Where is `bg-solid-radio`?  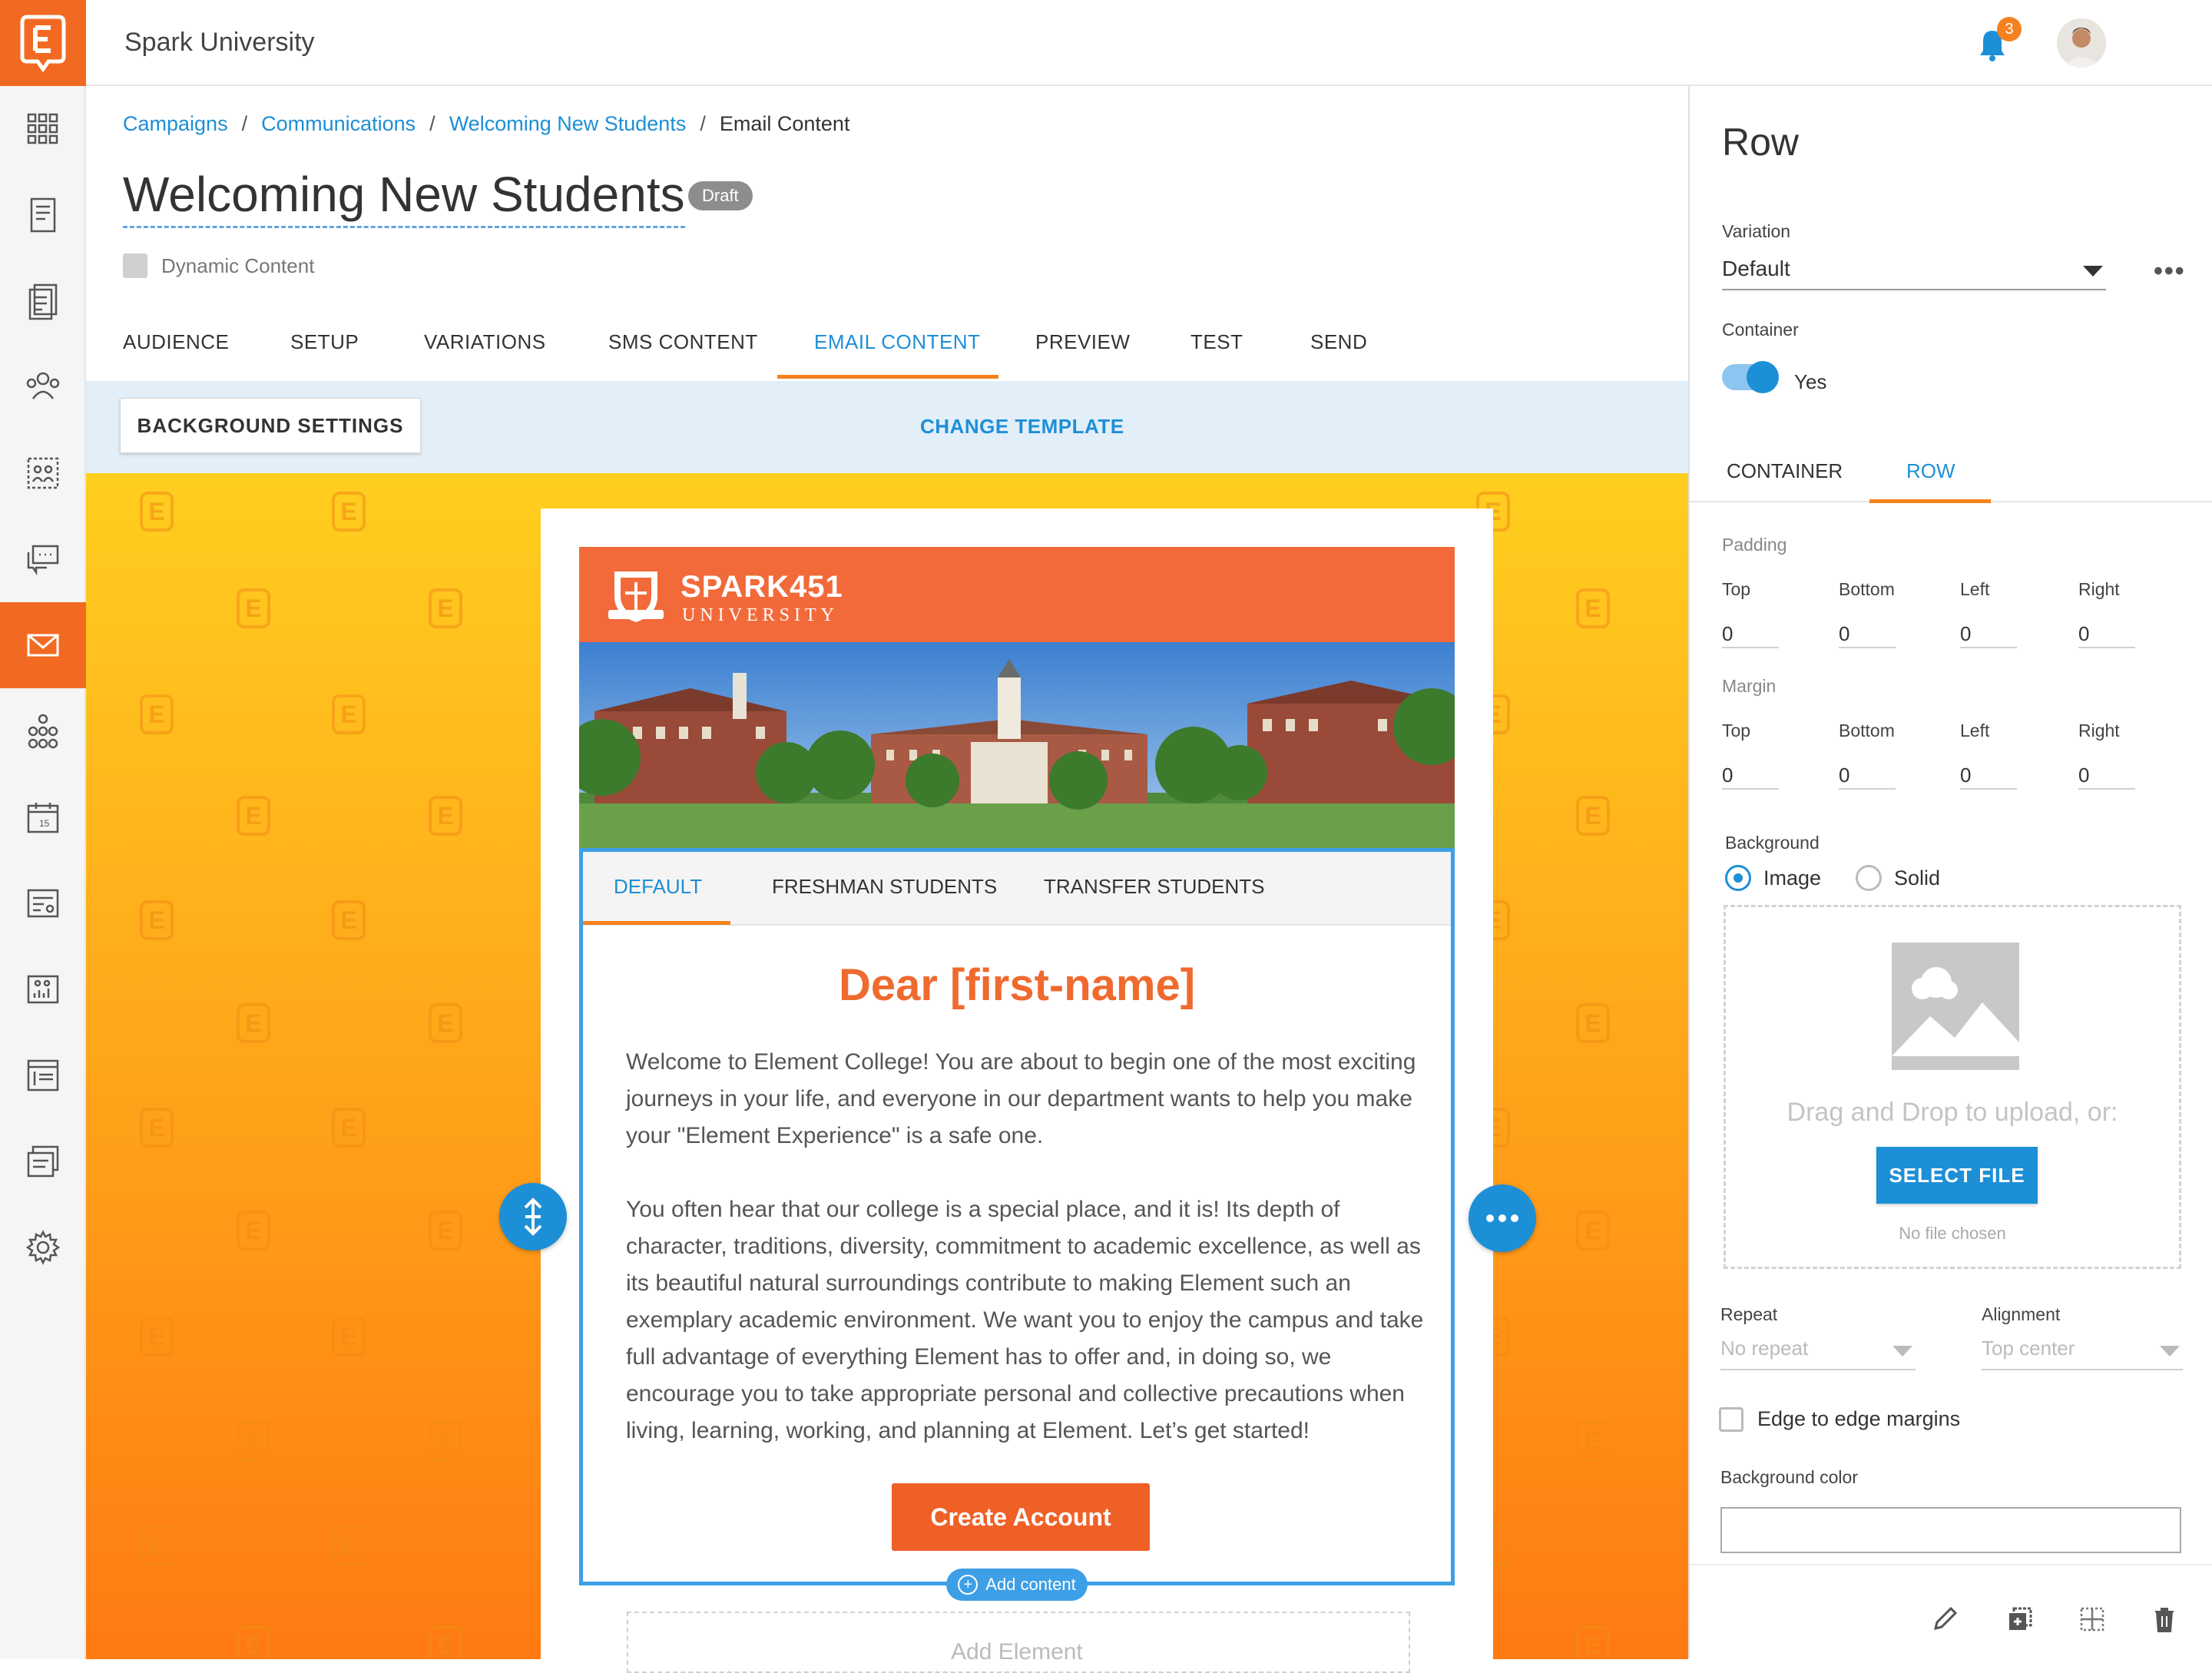
bg-solid-radio is located at coordinates (1869, 878).